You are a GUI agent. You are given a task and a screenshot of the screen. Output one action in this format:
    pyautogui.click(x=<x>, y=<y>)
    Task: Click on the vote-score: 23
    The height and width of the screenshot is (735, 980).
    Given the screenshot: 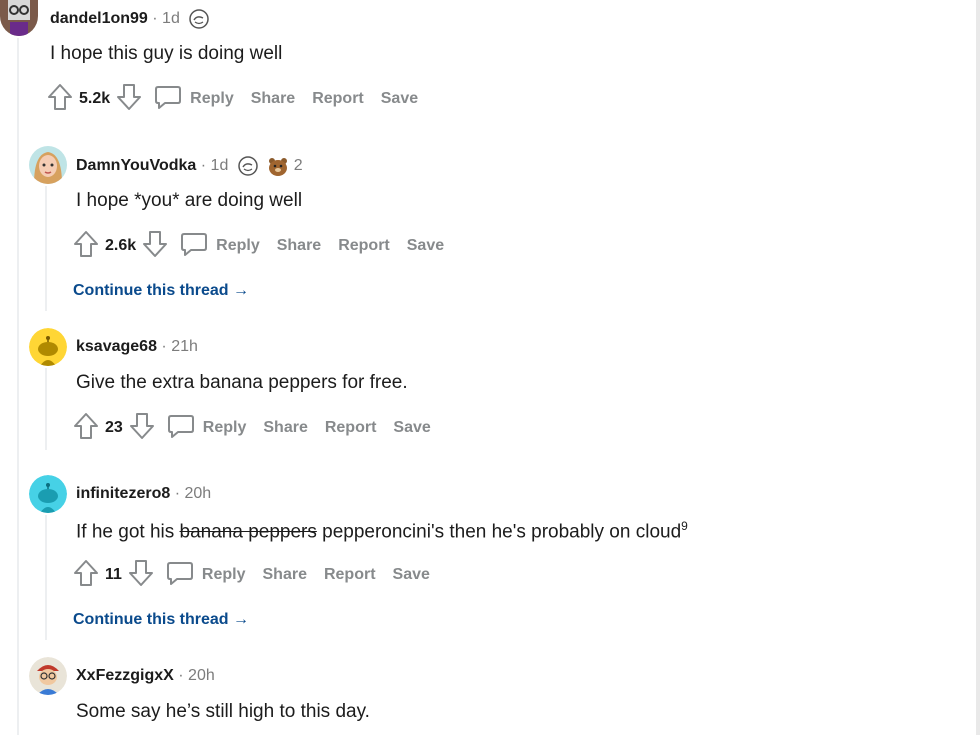 What is the action you would take?
    pyautogui.click(x=114, y=427)
    